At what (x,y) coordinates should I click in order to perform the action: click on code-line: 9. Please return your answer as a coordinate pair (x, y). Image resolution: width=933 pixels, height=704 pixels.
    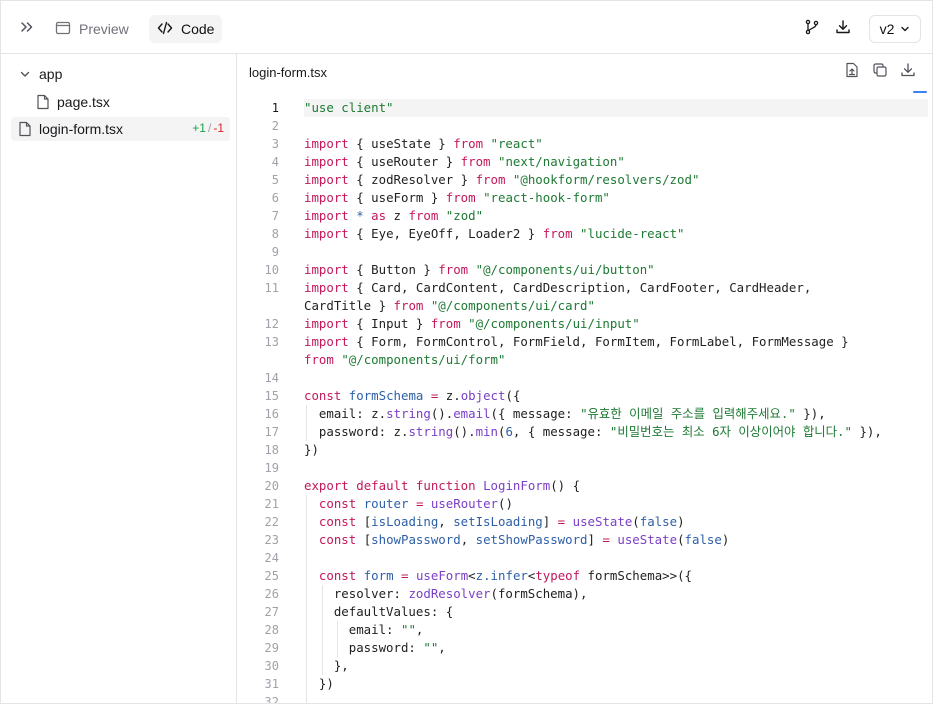
    Looking at the image, I should click on (584, 252).